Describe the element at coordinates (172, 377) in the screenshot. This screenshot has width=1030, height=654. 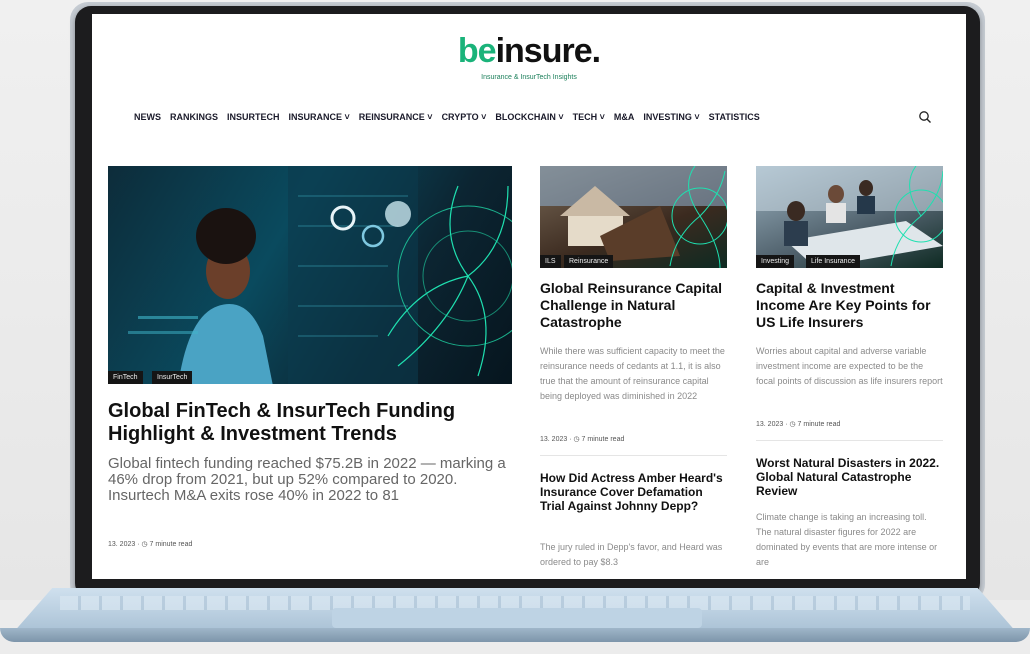
I see `featured-tag-insurtech: InsurTech` at that location.